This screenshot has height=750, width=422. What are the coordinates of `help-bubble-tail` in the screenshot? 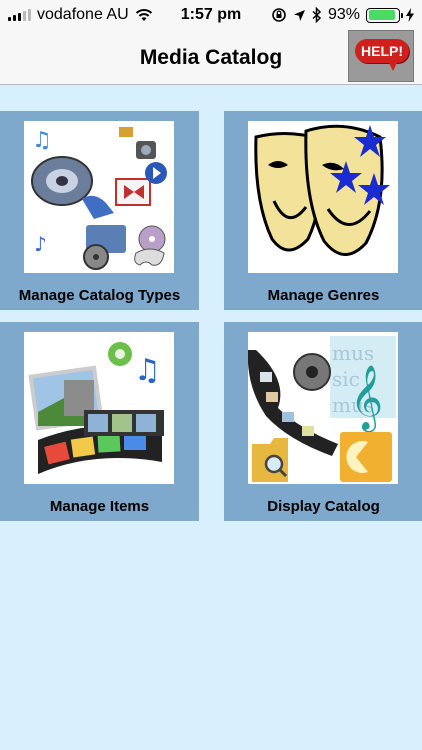 It's located at (393, 65).